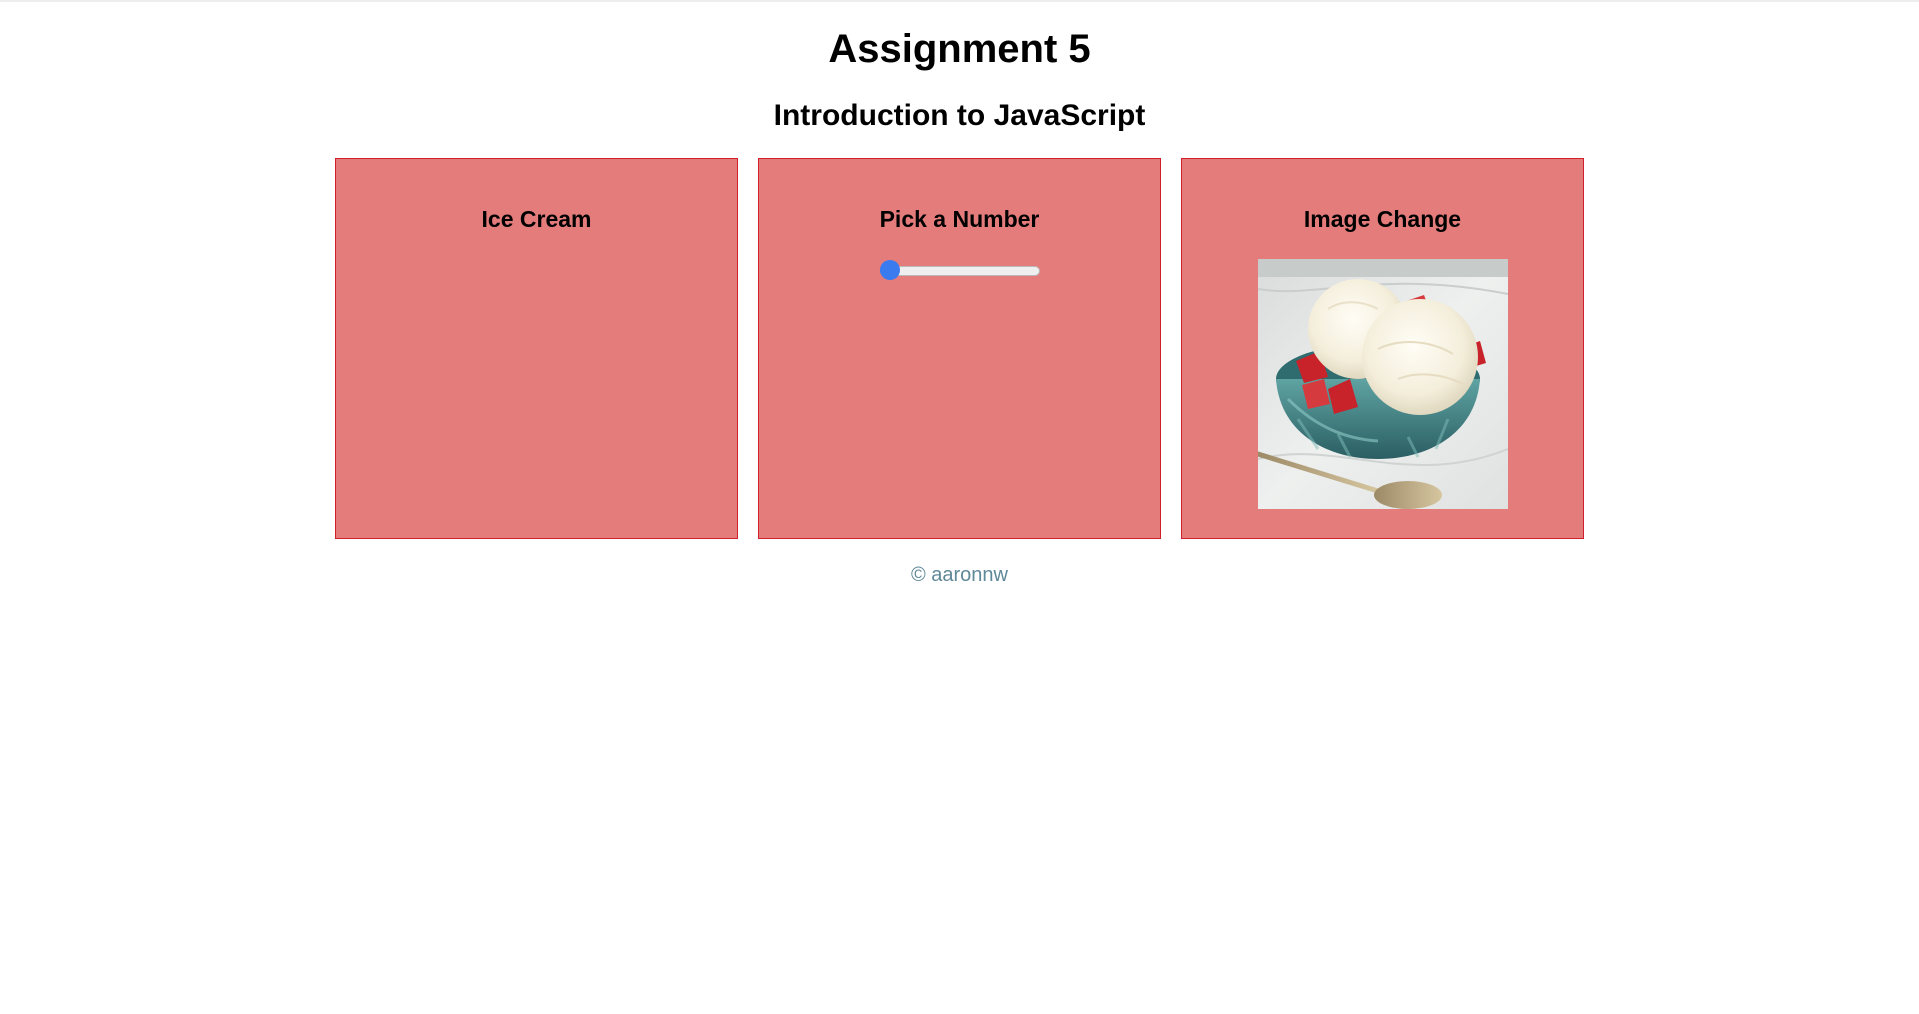 Image resolution: width=1919 pixels, height=1014 pixels. I want to click on footer-copyright: © aaronnw, so click(959, 575).